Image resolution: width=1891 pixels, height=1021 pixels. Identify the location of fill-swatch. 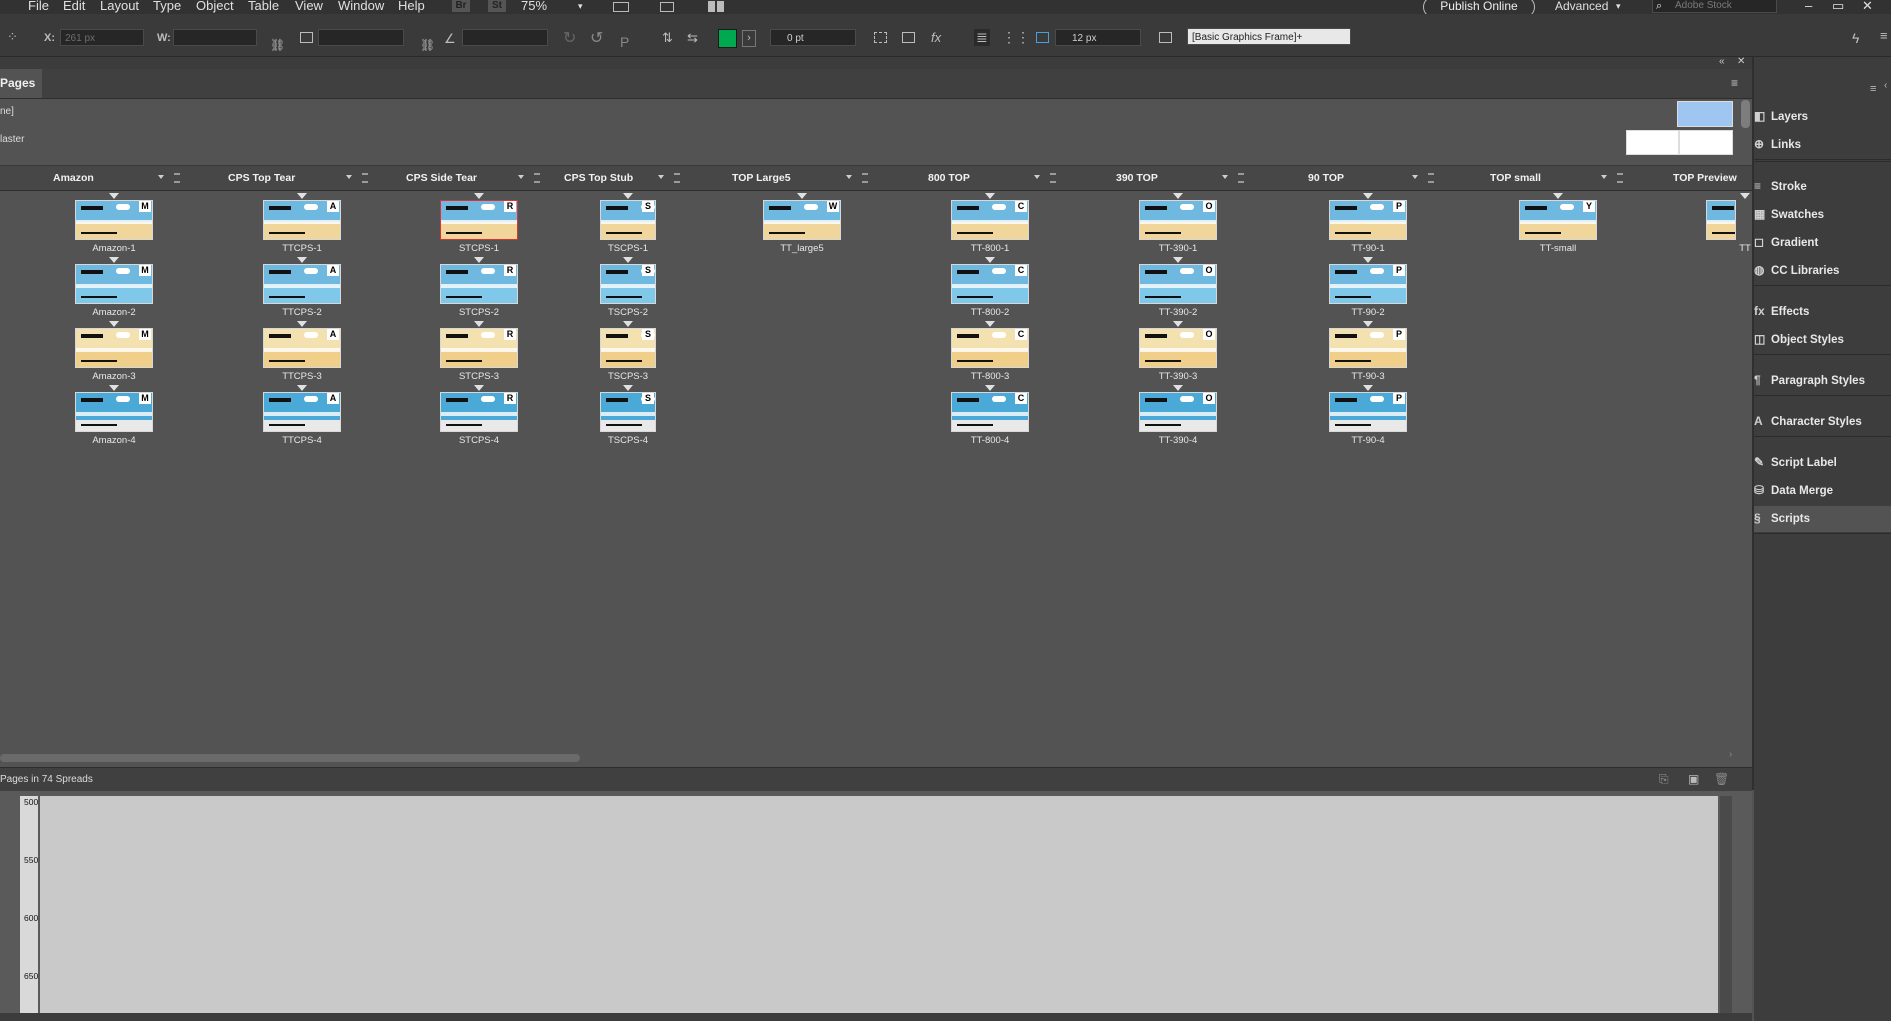
(727, 38).